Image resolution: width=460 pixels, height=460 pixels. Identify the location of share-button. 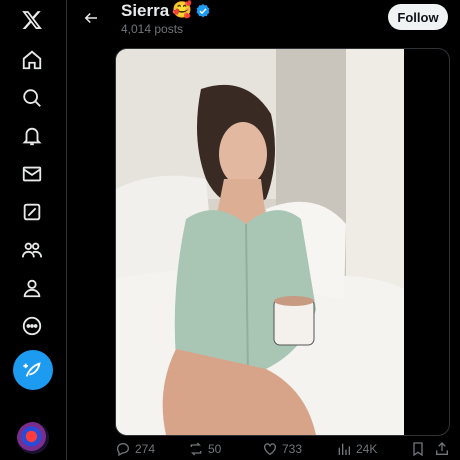
(444, 449).